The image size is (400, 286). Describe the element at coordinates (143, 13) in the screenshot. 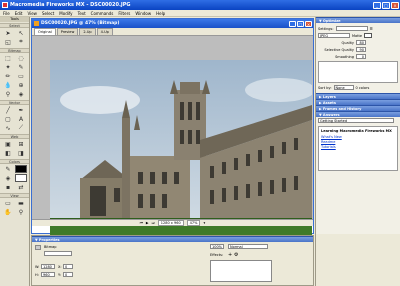

I see `menu-window: Window` at that location.